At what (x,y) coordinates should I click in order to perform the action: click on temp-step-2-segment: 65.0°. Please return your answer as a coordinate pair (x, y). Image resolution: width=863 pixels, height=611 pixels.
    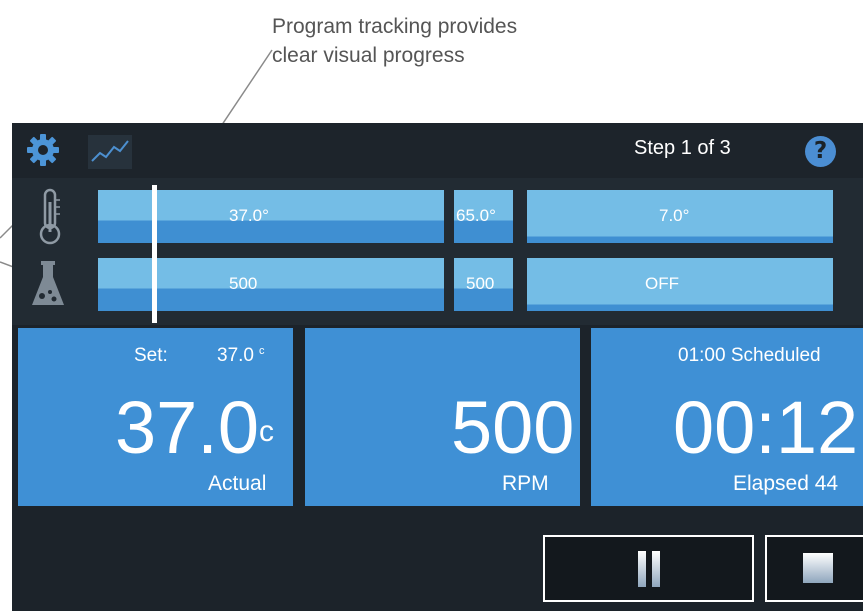
    Looking at the image, I should click on (483, 216).